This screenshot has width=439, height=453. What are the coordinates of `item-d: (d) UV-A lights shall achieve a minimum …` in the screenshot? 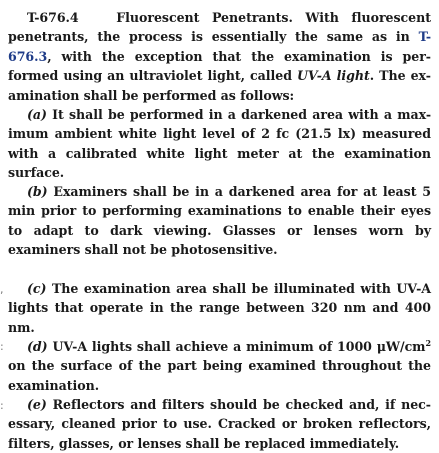 It's located at (219, 366).